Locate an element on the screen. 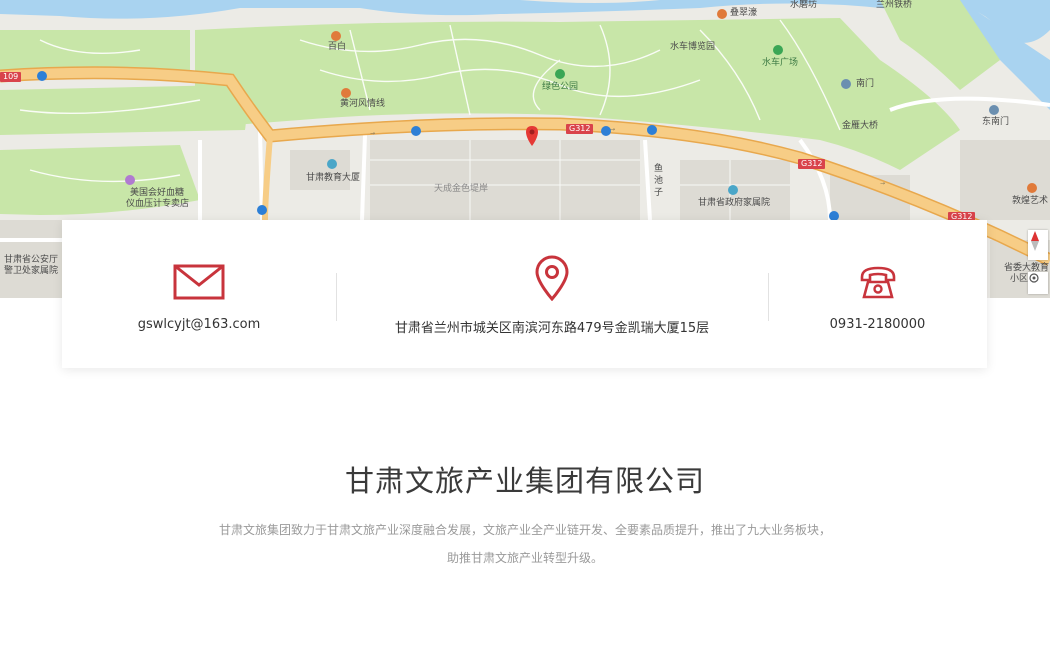 The width and height of the screenshot is (1050, 647). envelope-icon is located at coordinates (199, 282).